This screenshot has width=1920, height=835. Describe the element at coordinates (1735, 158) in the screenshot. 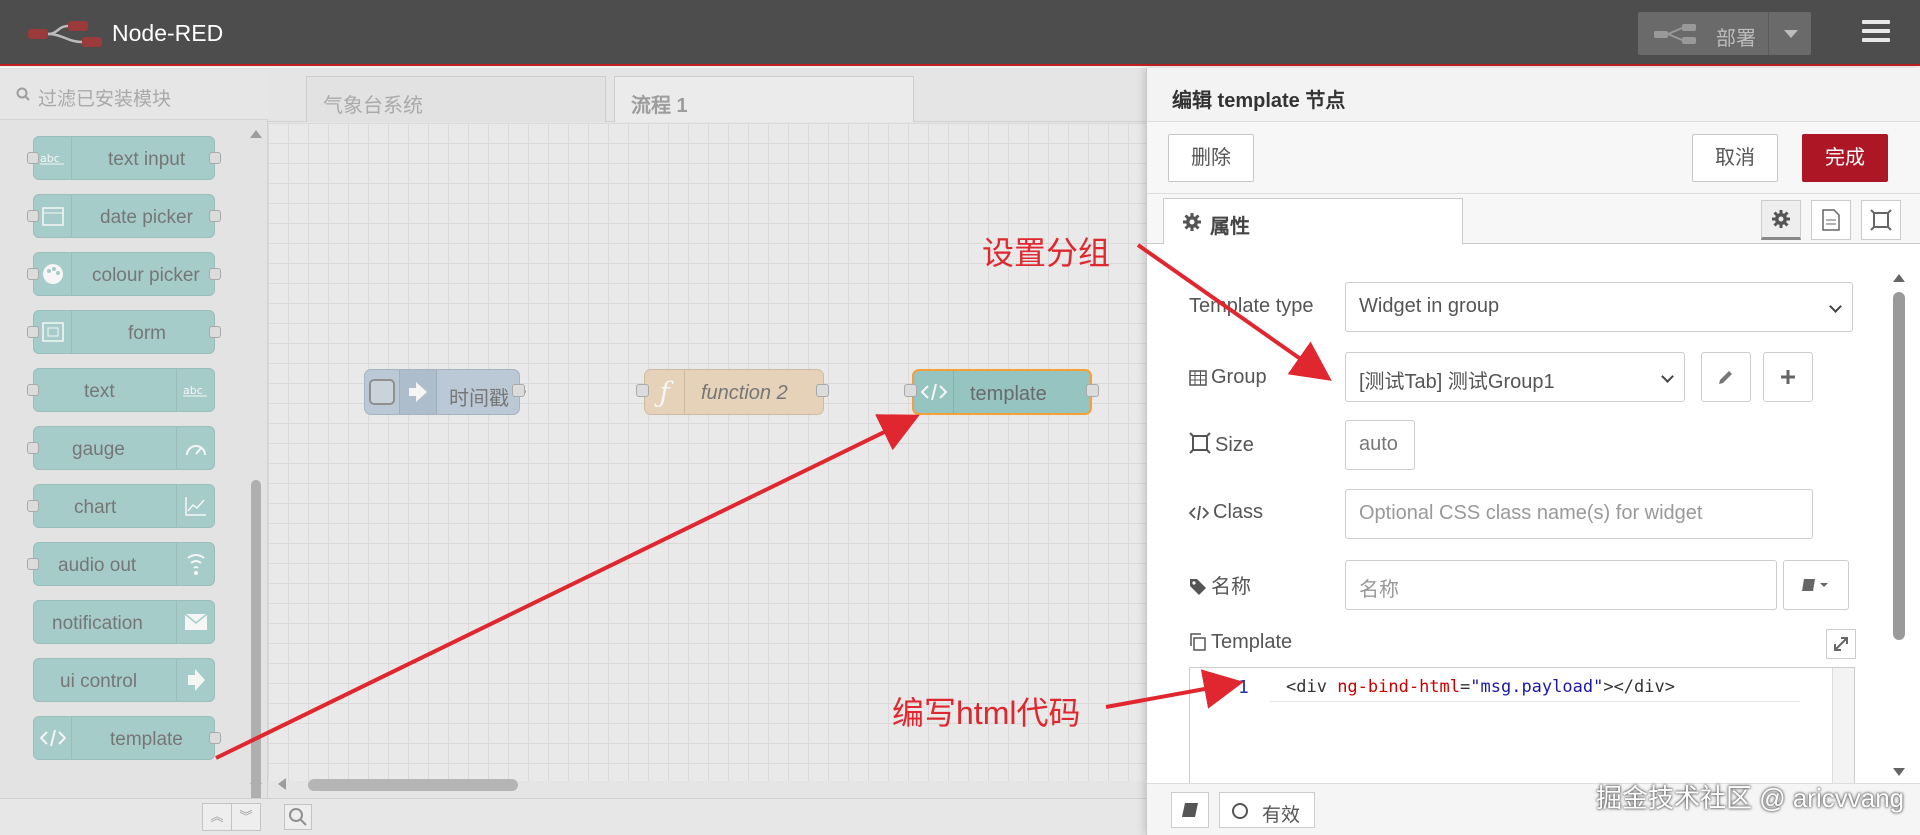

I see `cancel-button: 取消` at that location.